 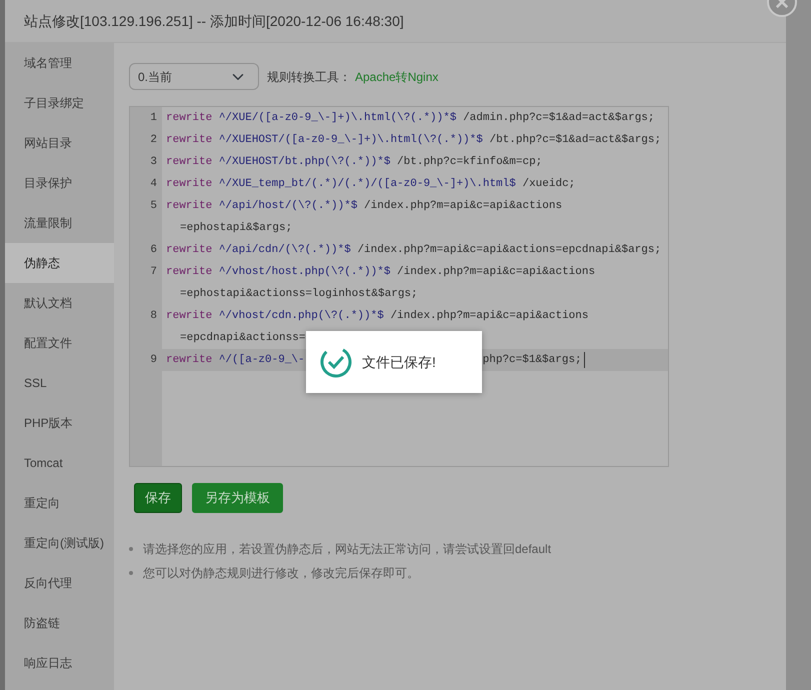 I want to click on line-number: 3, so click(x=153, y=162).